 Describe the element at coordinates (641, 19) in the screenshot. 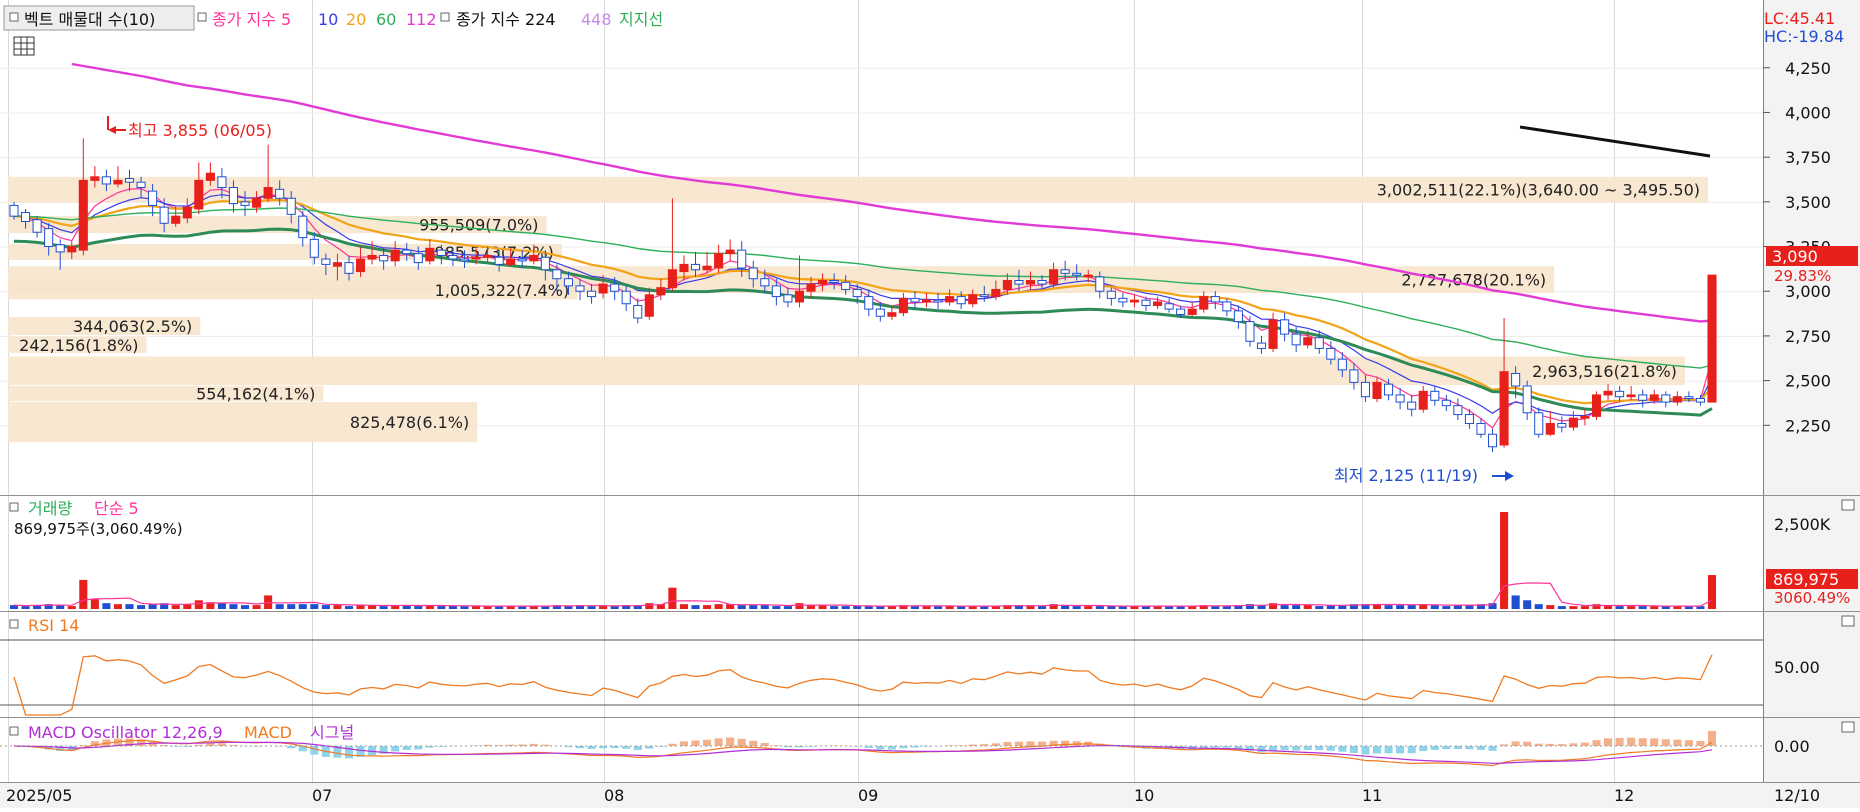

I see `legend-support-line: 지지선` at that location.